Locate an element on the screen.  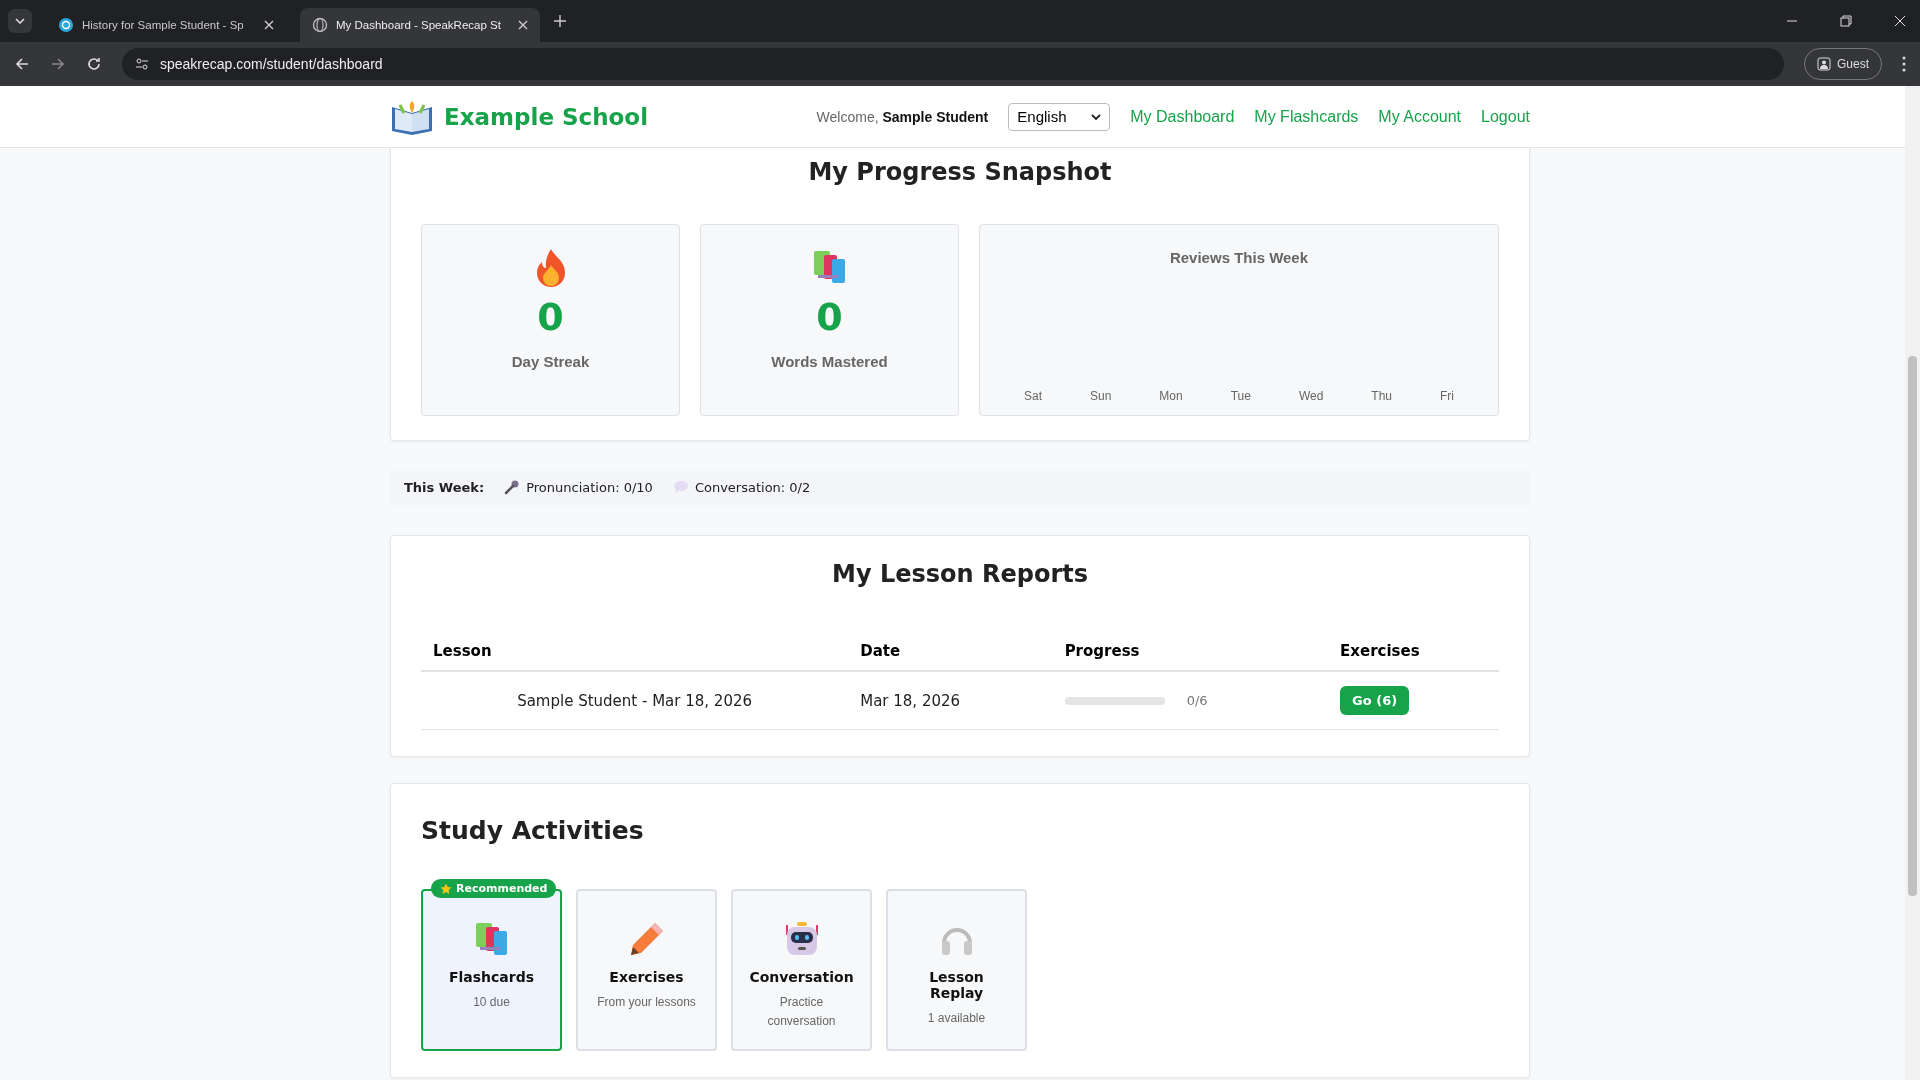
scrollbar is located at coordinates (1912, 583).